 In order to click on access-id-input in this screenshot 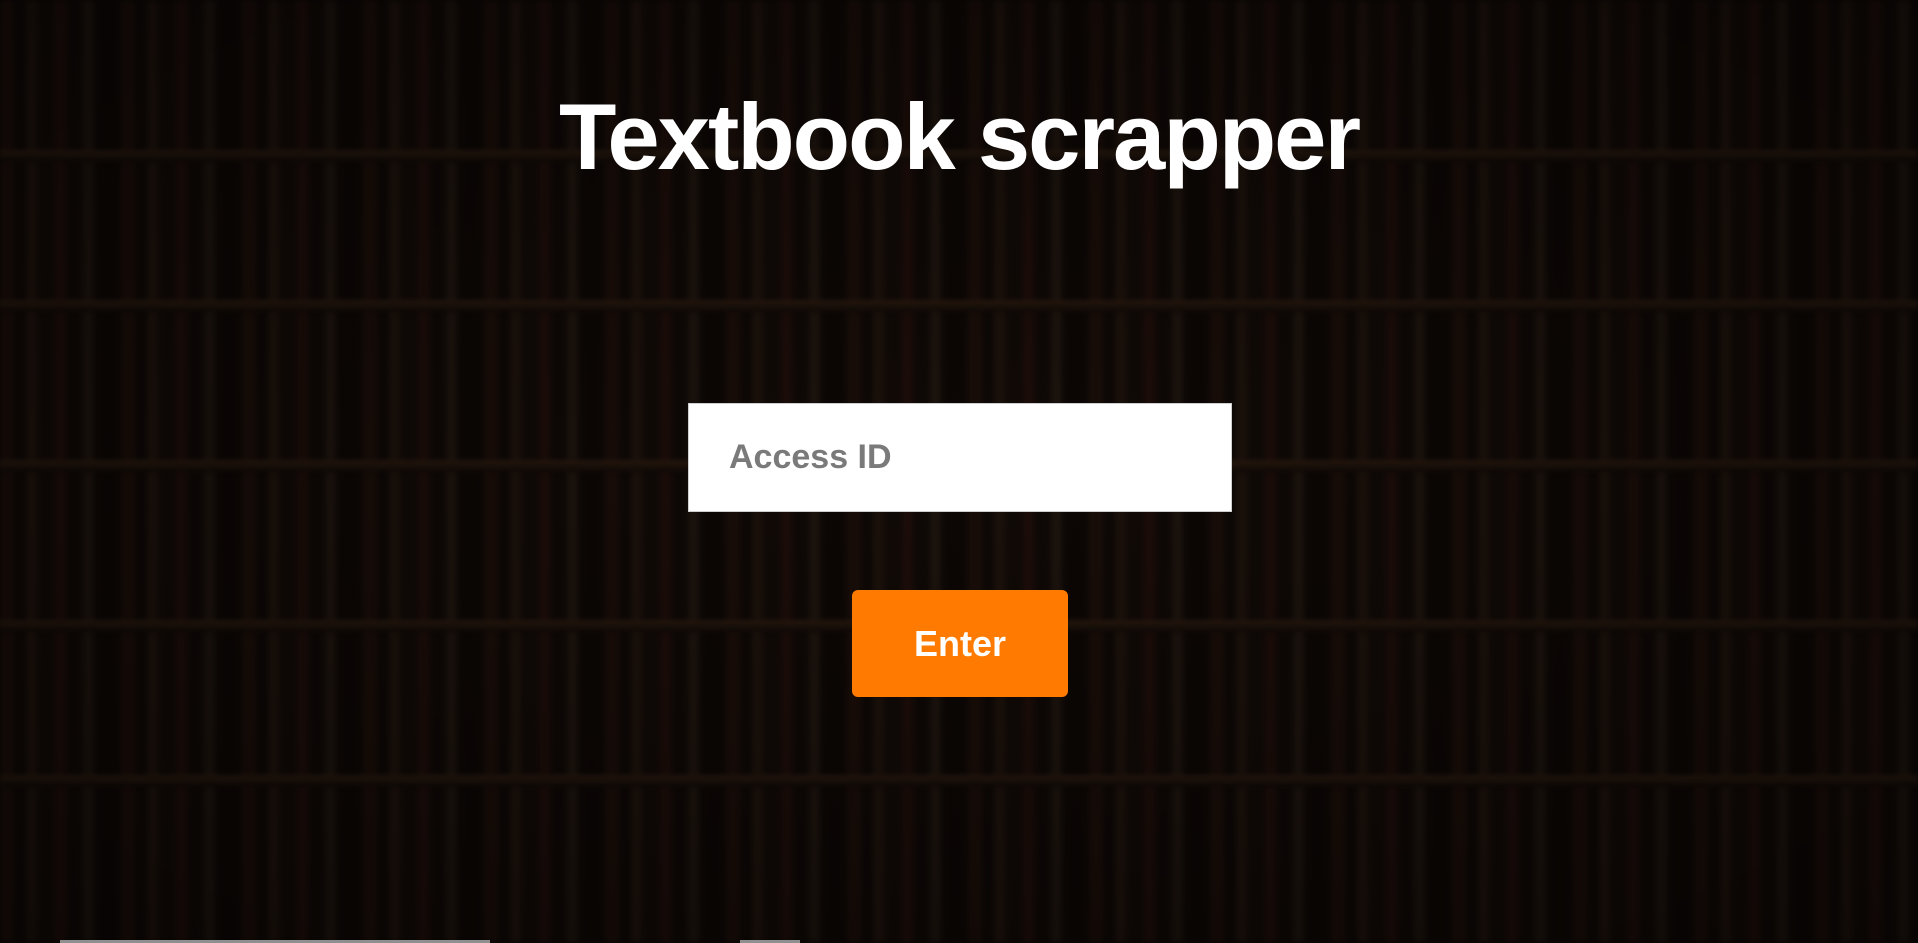, I will do `click(960, 457)`.